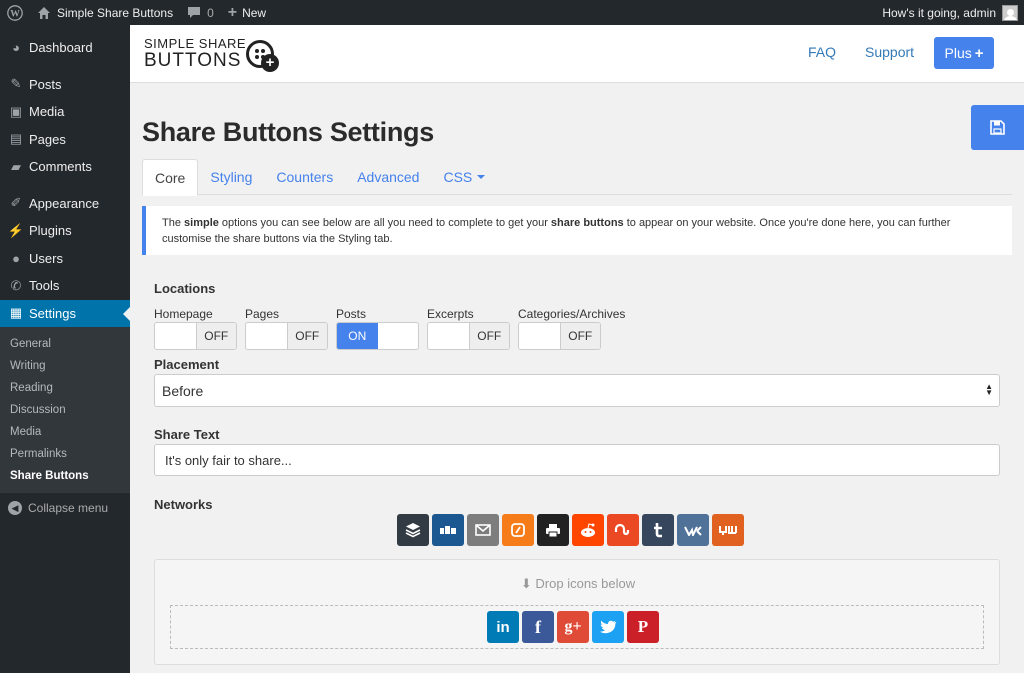  Describe the element at coordinates (45, 84) in the screenshot. I see `sidebar-item-label: Posts` at that location.